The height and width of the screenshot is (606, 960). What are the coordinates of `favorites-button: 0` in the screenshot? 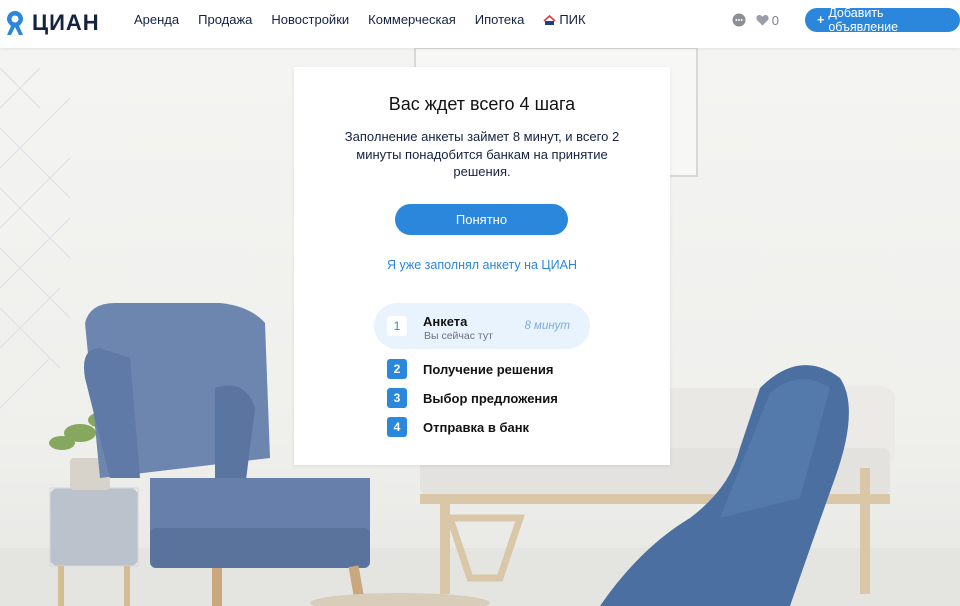 It's located at (767, 20).